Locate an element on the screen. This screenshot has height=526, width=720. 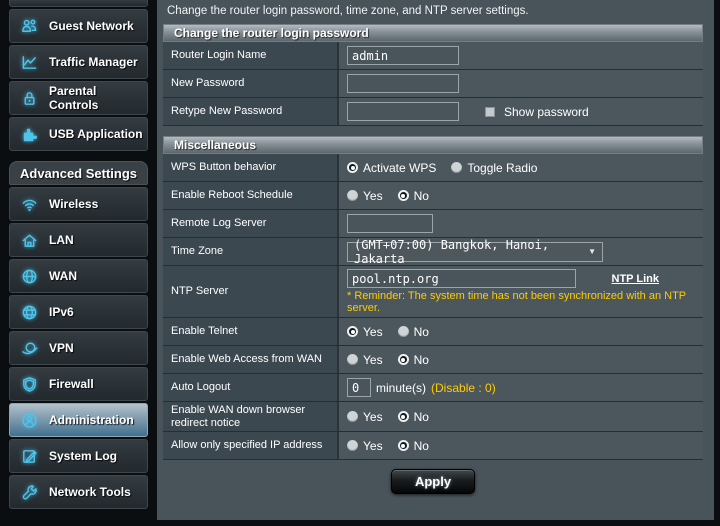
password-section-title: Change the router login password is located at coordinates (271, 33).